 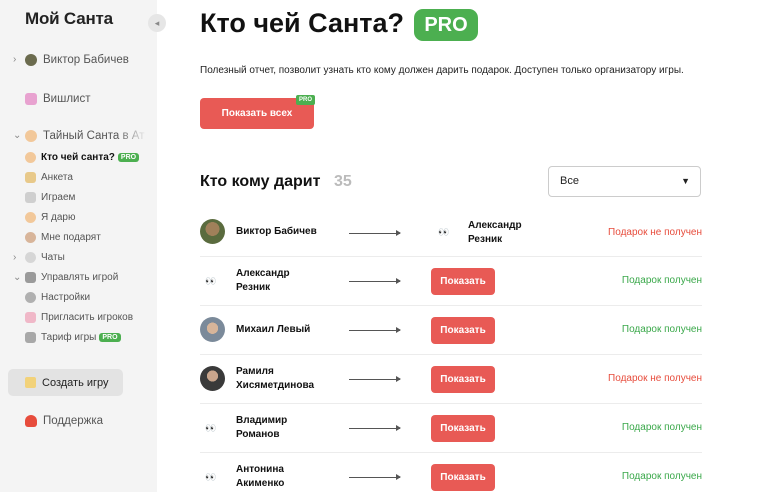 What do you see at coordinates (66, 297) in the screenshot?
I see `sidebar-item-label: Настройки` at bounding box center [66, 297].